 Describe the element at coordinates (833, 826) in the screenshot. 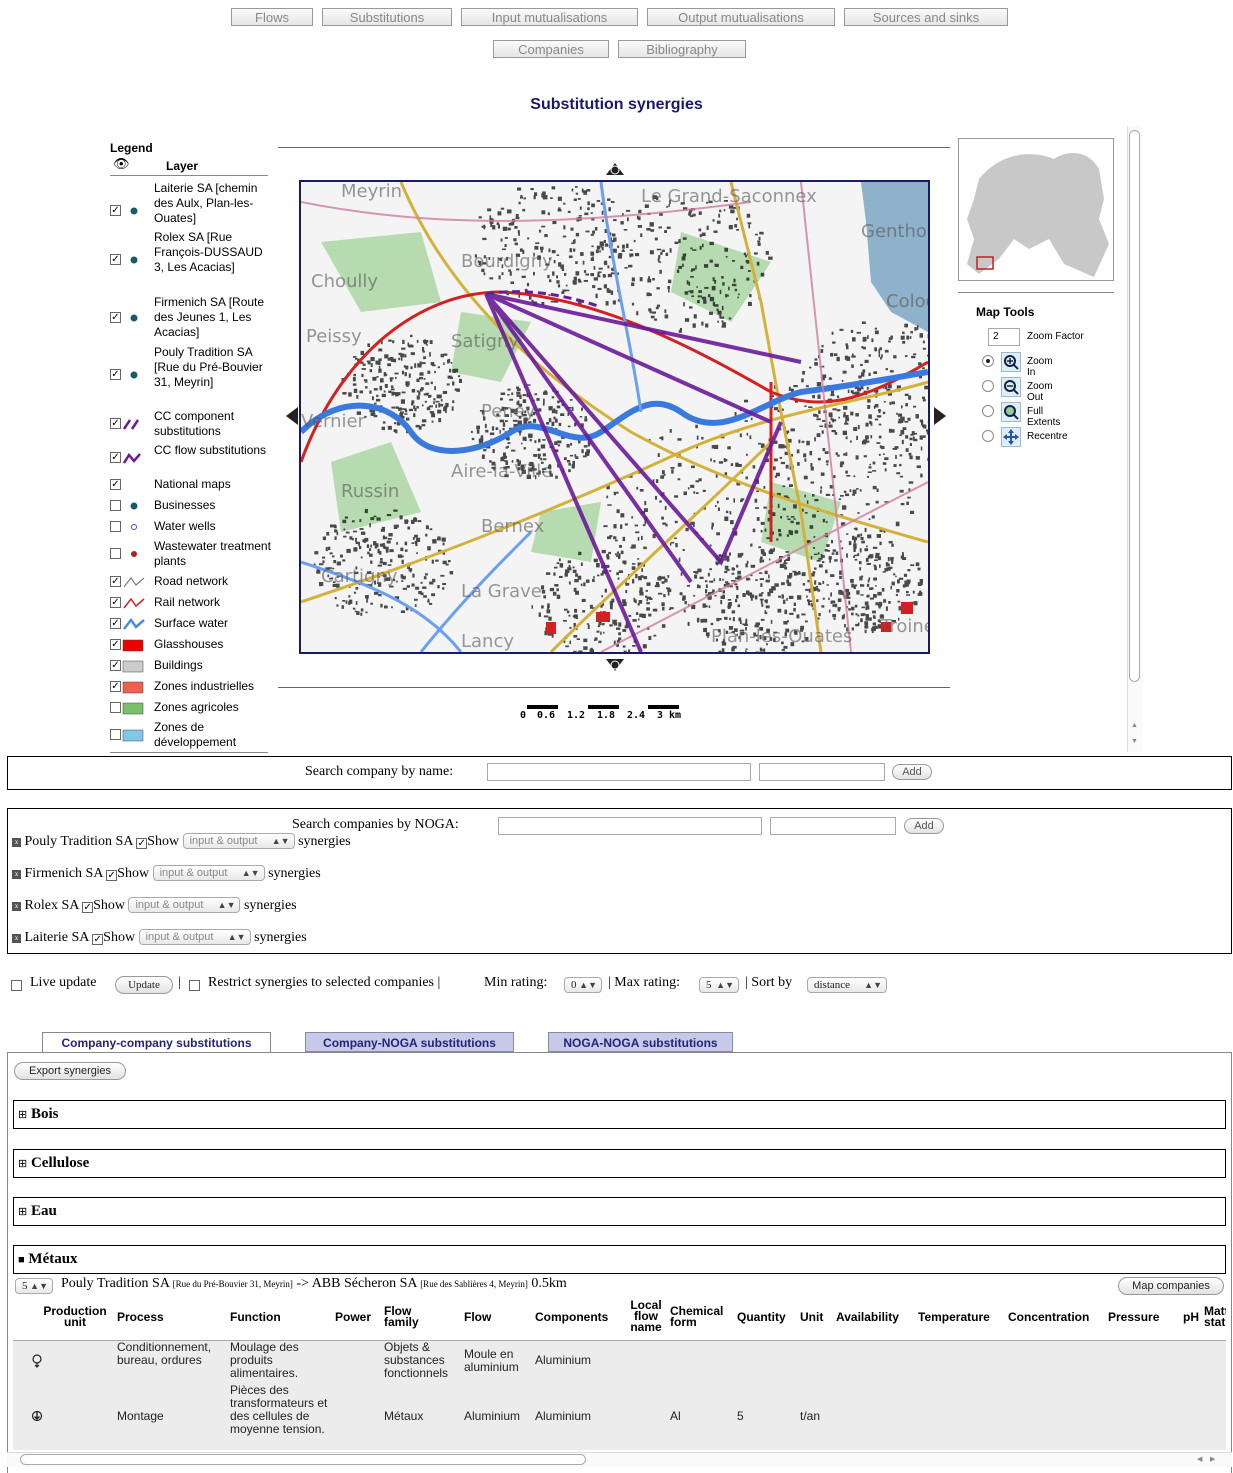

I see `search-noga-secondary-input` at that location.